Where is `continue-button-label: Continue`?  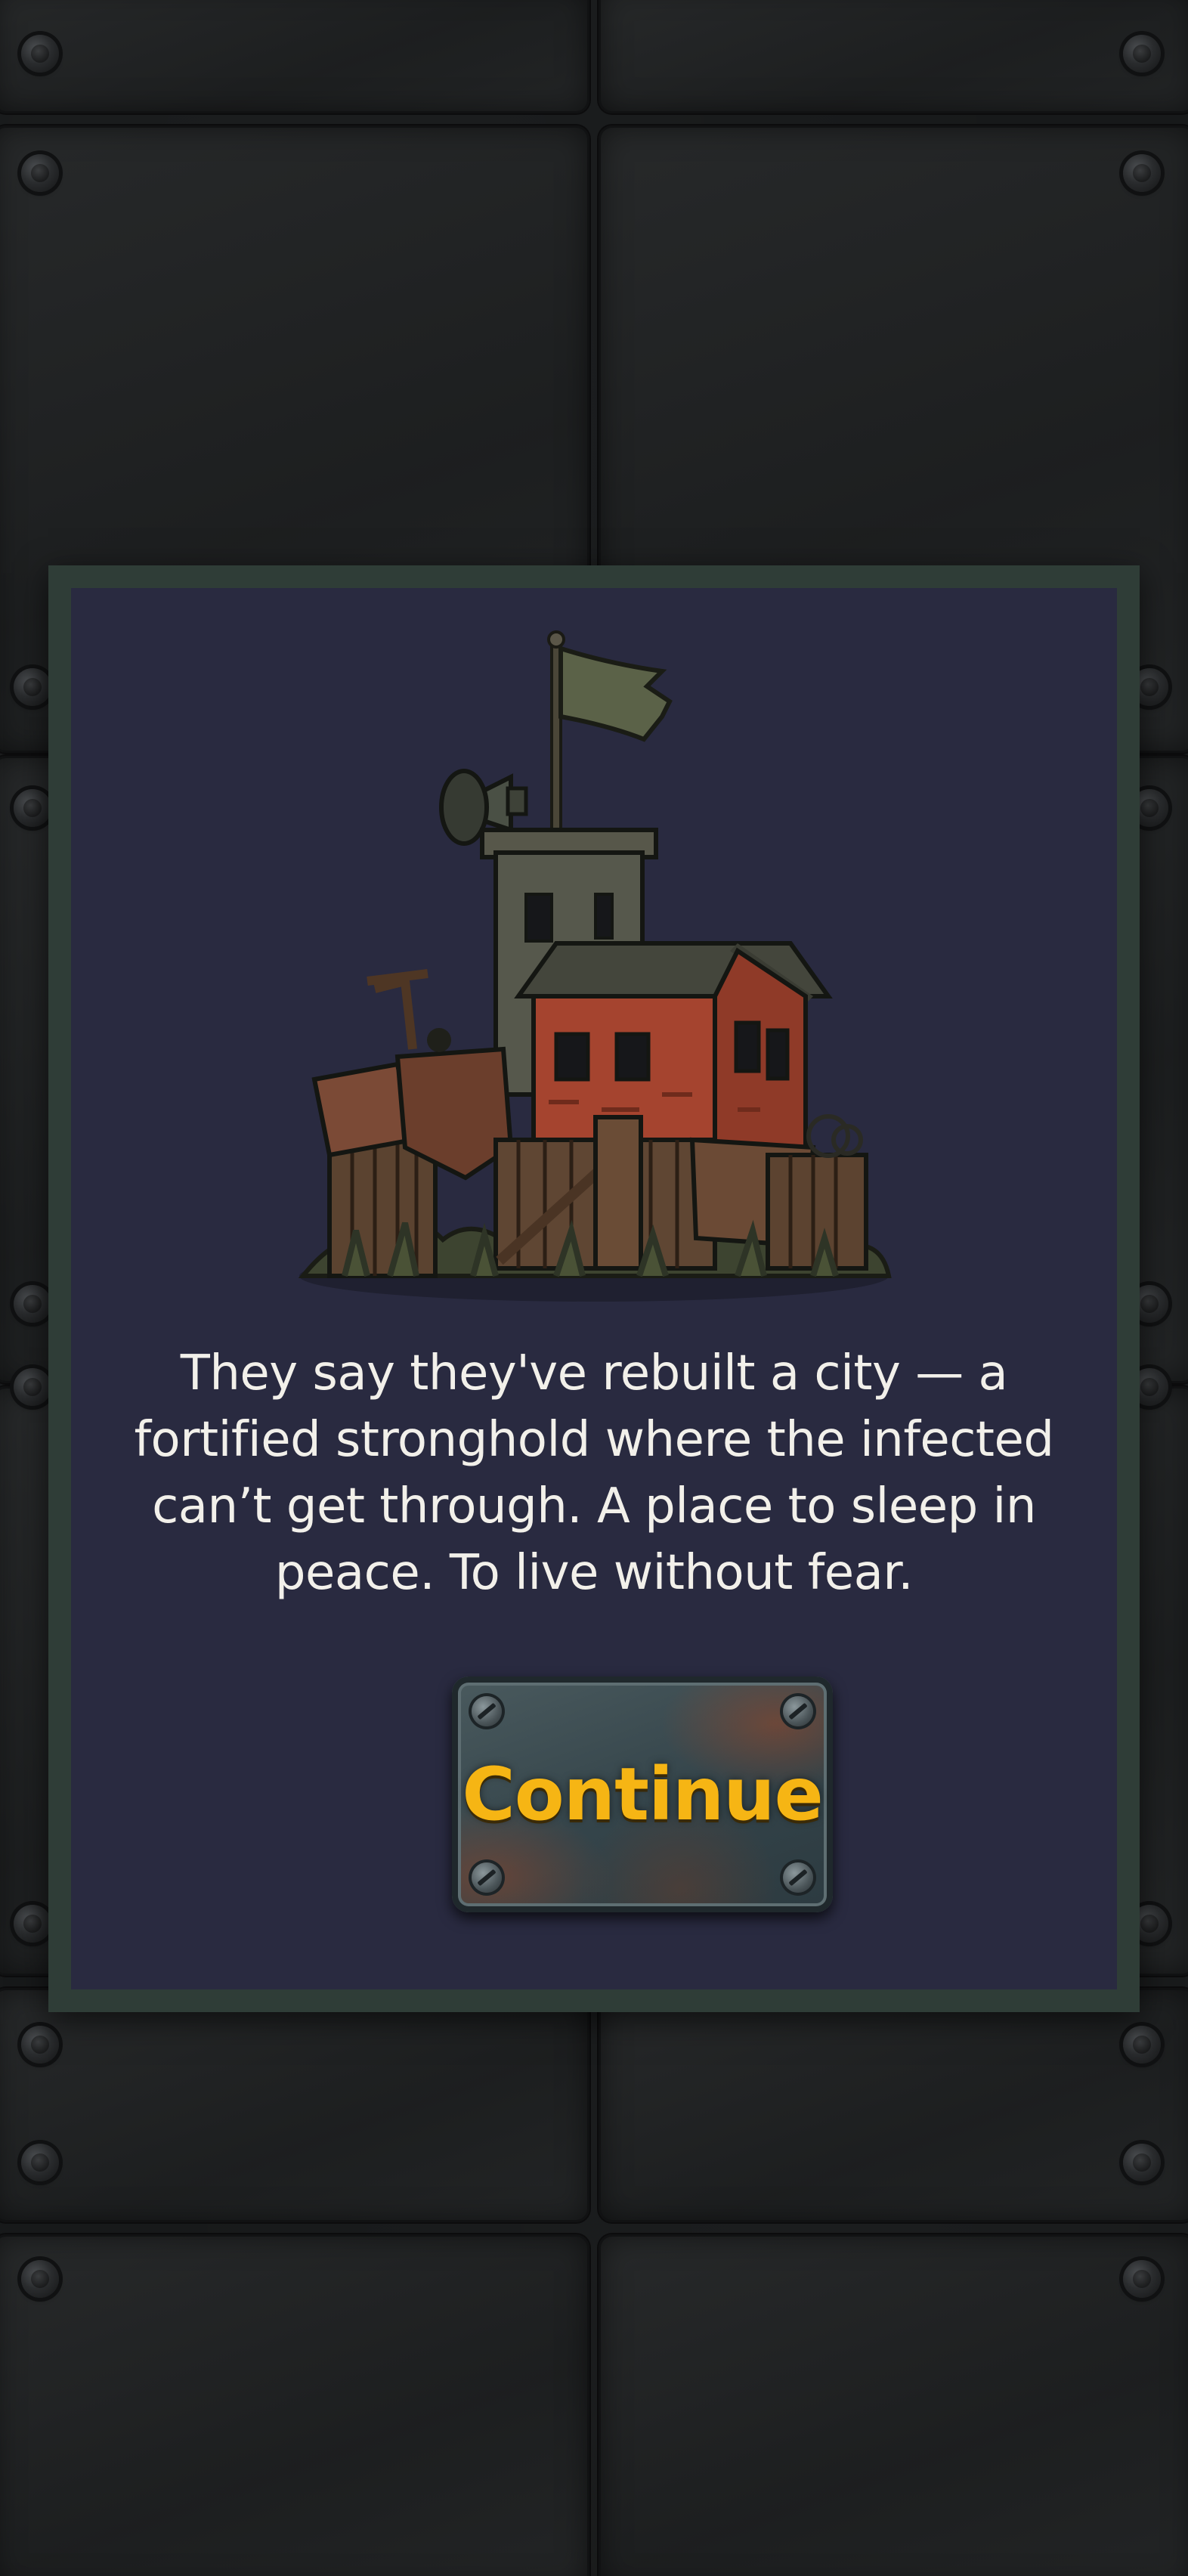 continue-button-label: Continue is located at coordinates (643, 1794).